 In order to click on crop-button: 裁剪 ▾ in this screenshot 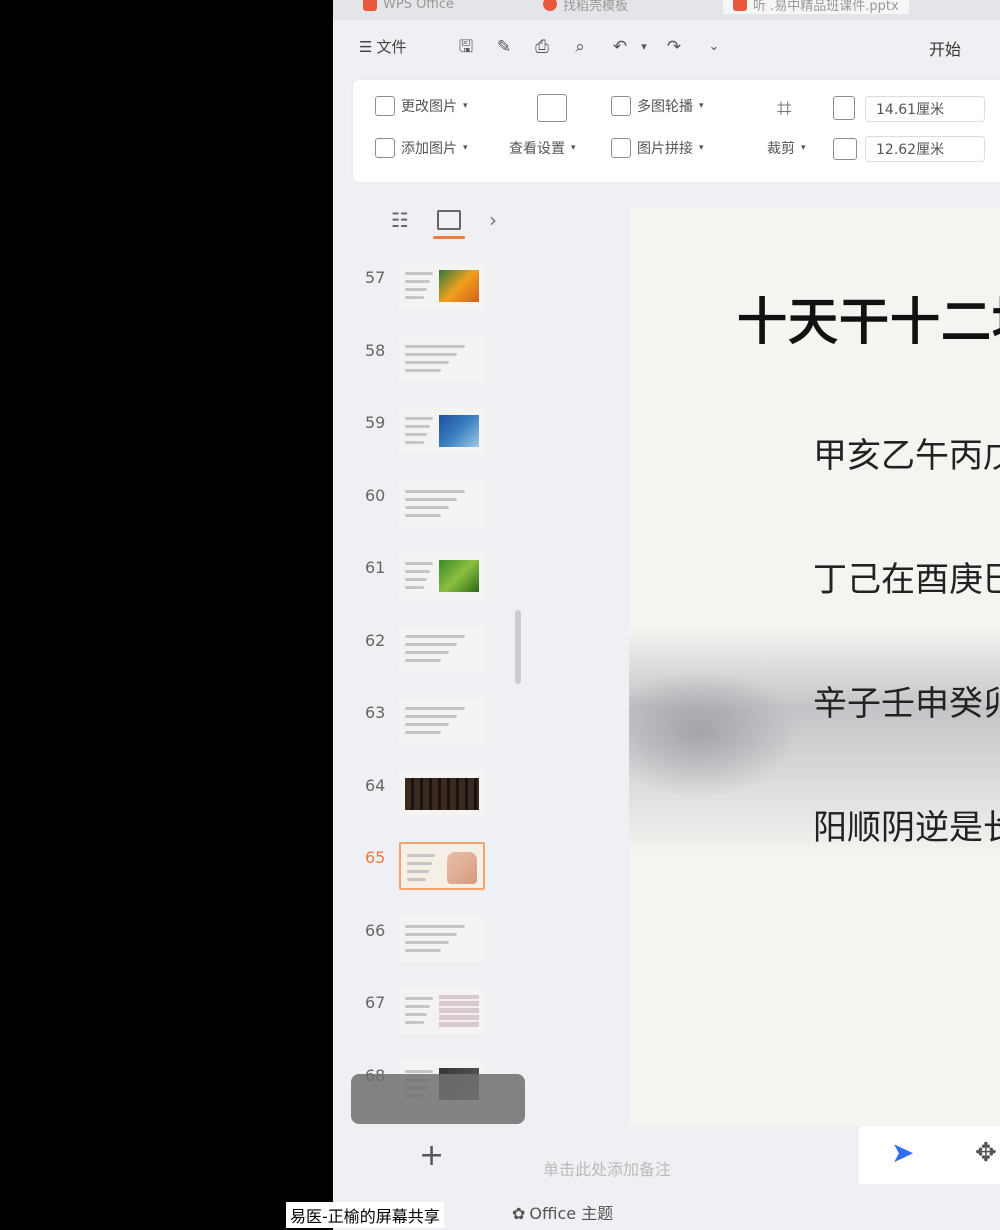, I will do `click(786, 148)`.